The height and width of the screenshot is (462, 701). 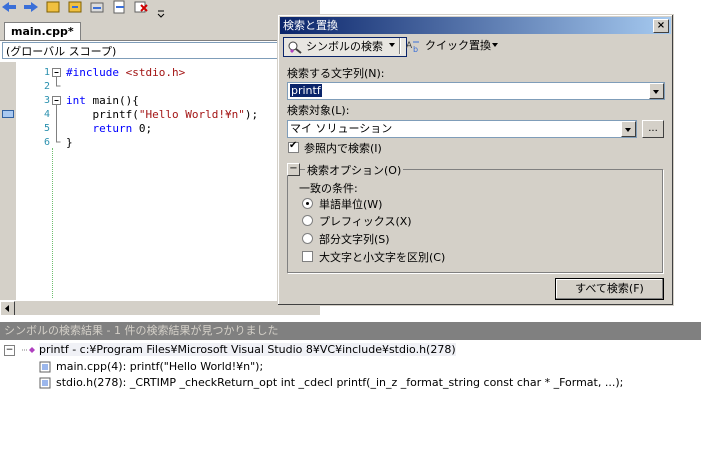 I want to click on svg-text: A, so click(x=409, y=46).